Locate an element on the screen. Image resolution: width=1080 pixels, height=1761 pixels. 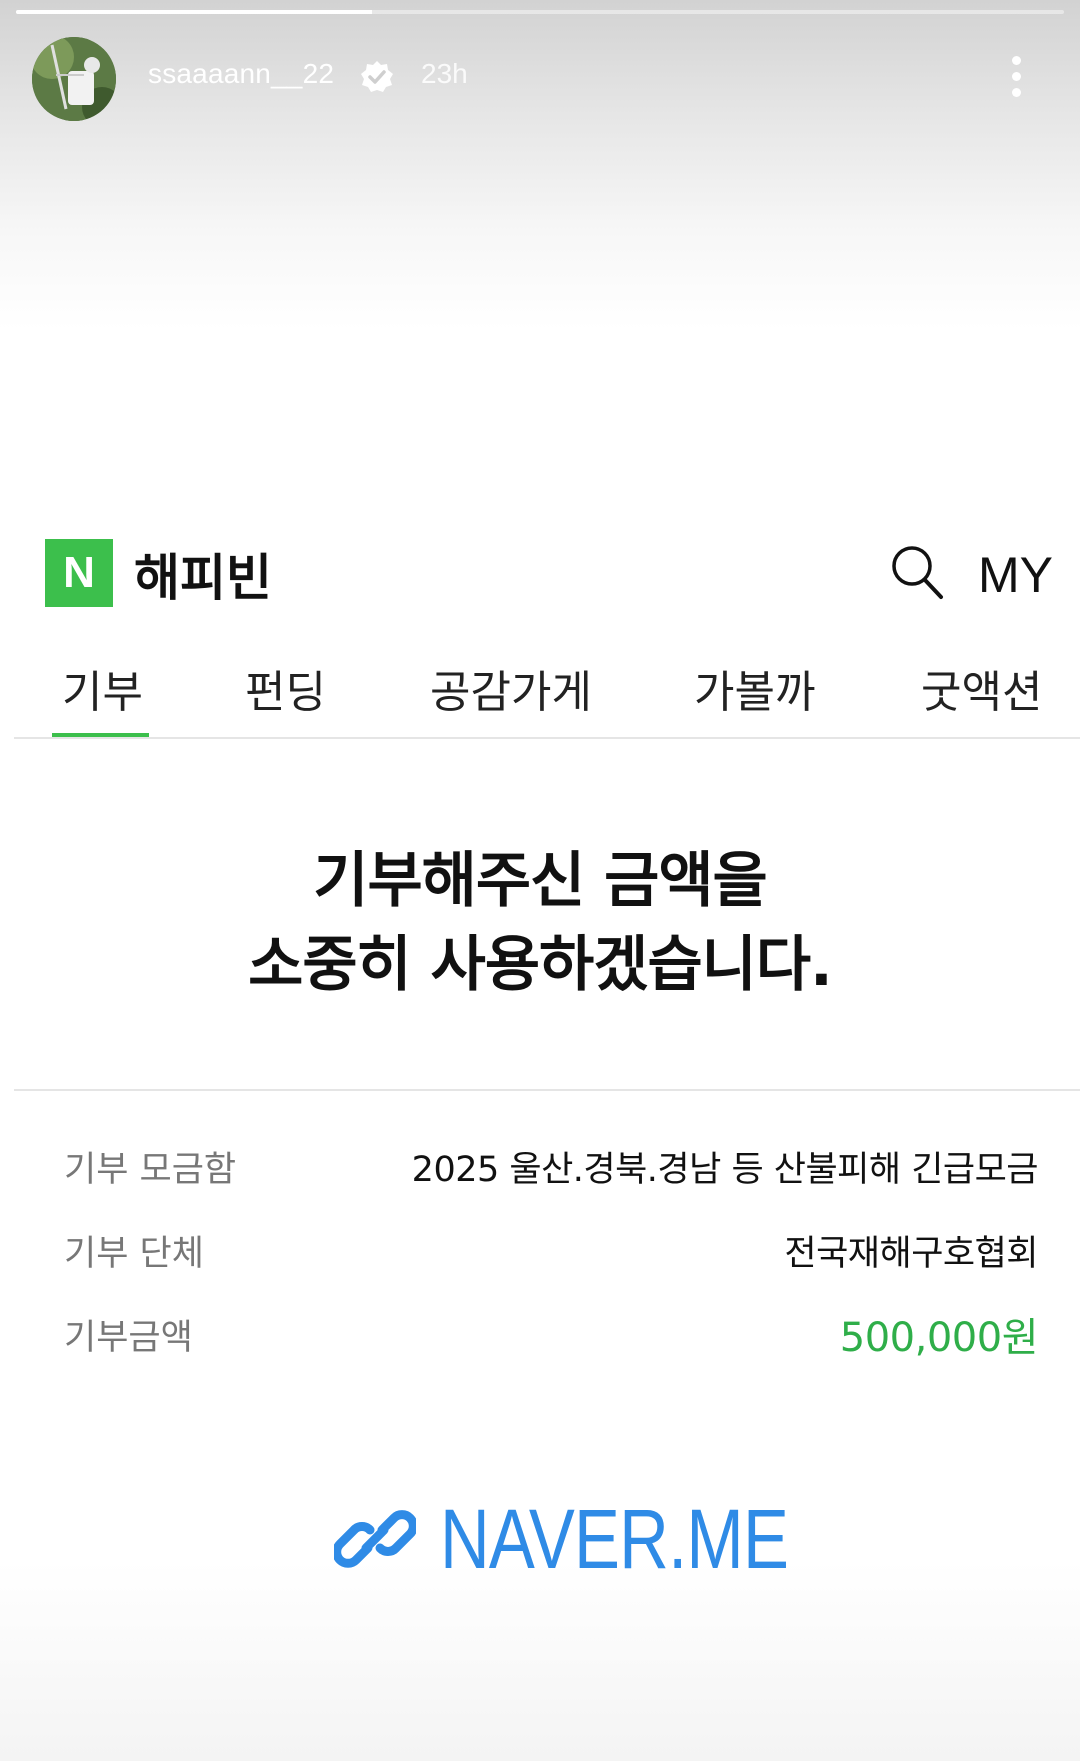
tabs-divider is located at coordinates (547, 738).